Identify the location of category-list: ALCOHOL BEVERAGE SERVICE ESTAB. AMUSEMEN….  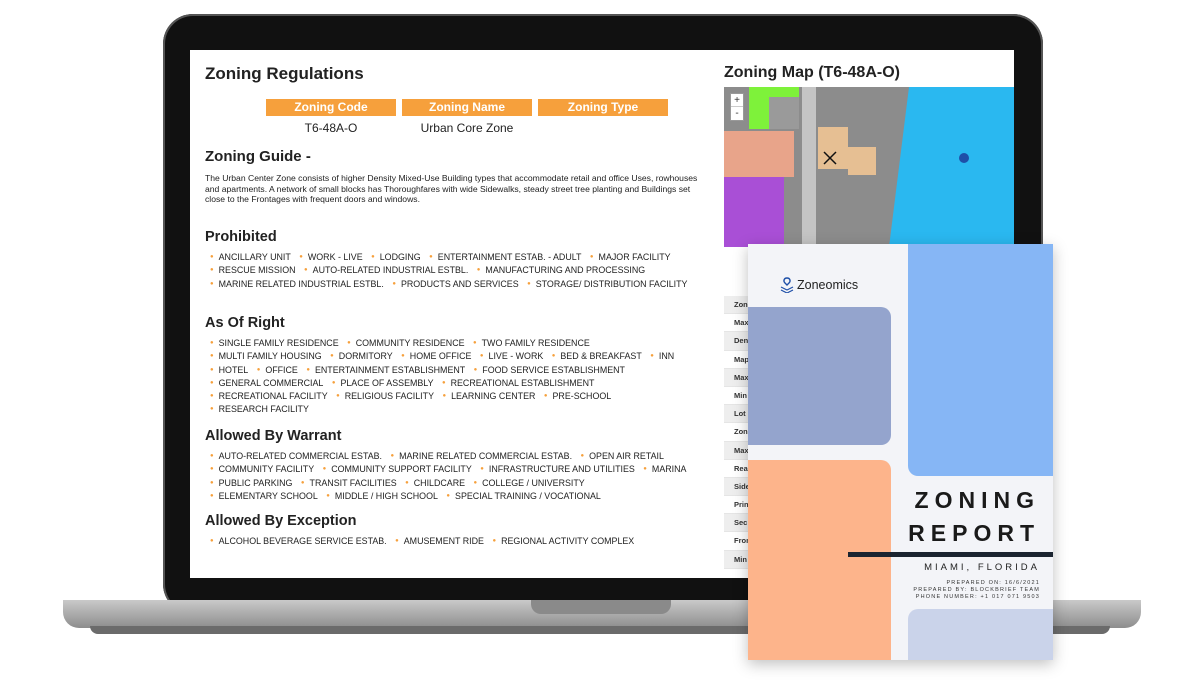
(457, 541).